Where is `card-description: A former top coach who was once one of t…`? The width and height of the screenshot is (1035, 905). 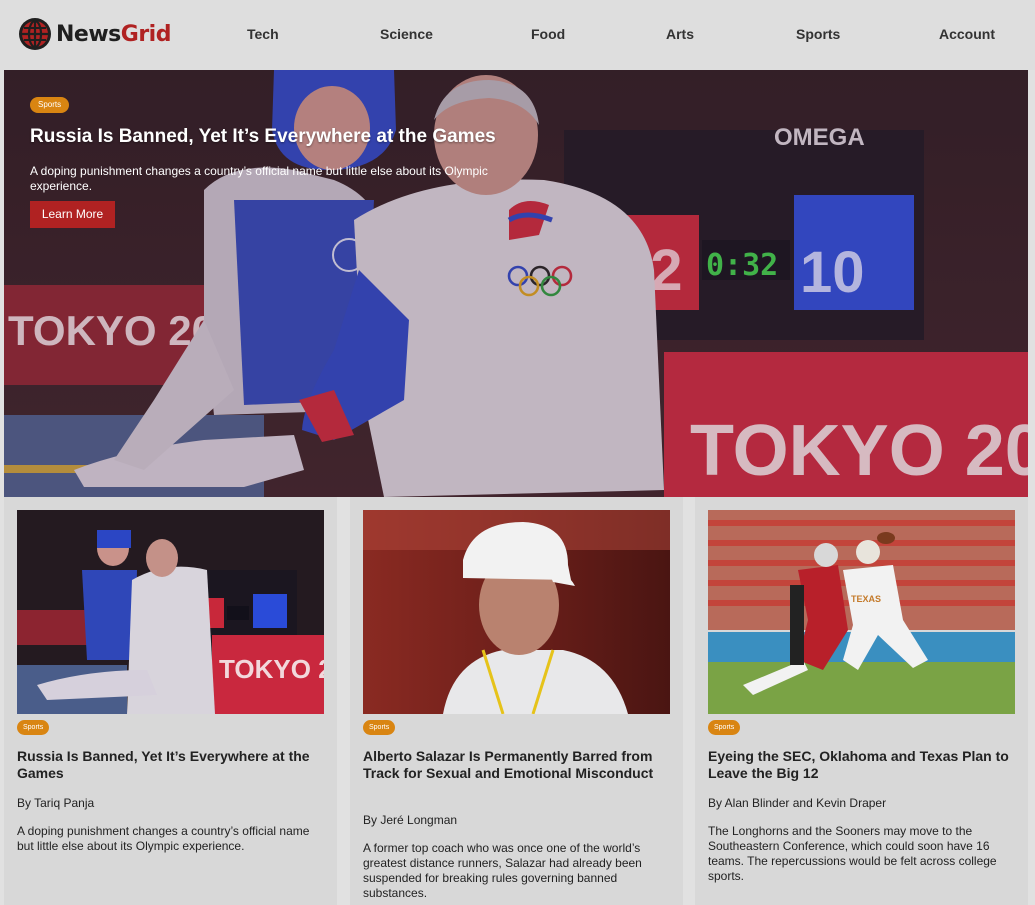
card-description: A former top coach who was once one of t… is located at coordinates (502, 870).